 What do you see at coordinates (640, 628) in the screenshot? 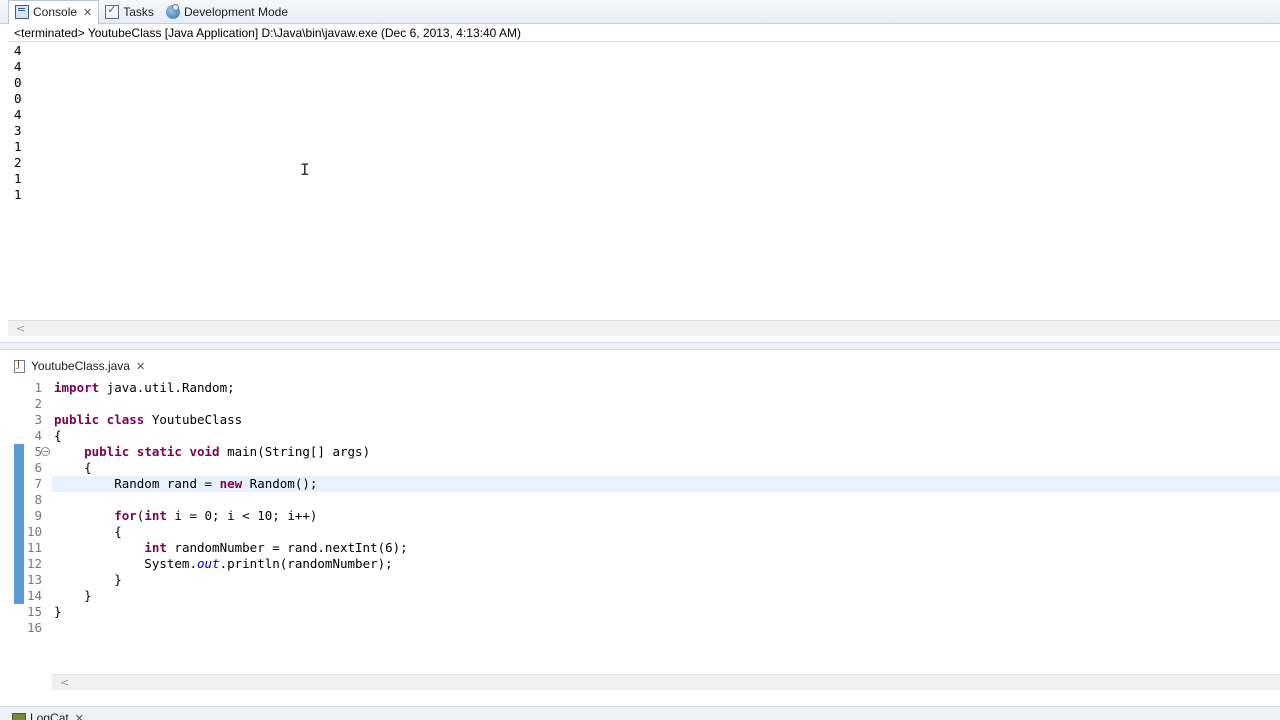
I see `code-line: 16` at bounding box center [640, 628].